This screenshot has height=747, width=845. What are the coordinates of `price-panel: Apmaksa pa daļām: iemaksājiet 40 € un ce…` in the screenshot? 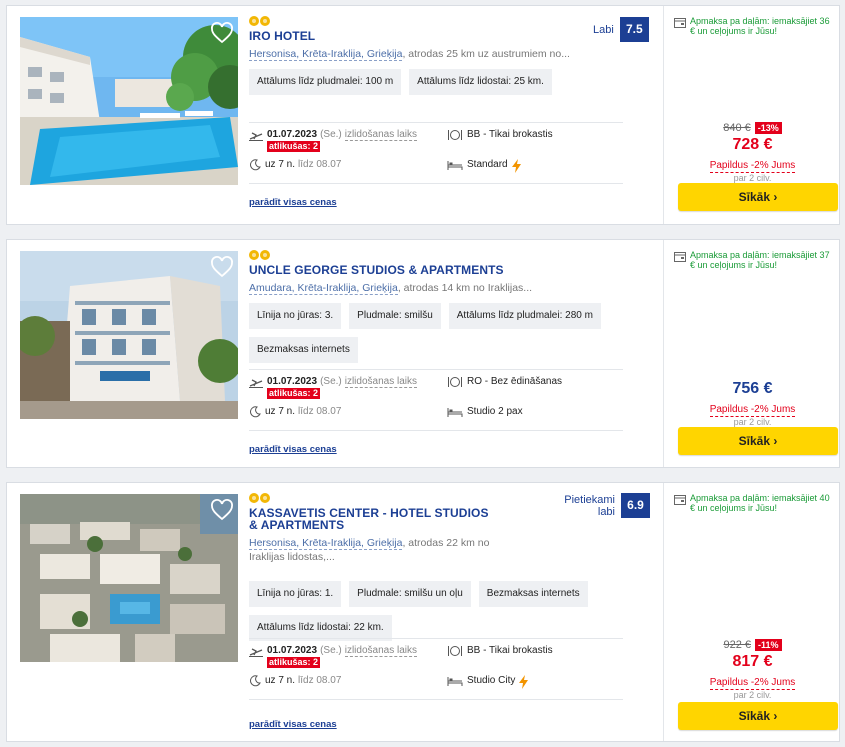 It's located at (751, 612).